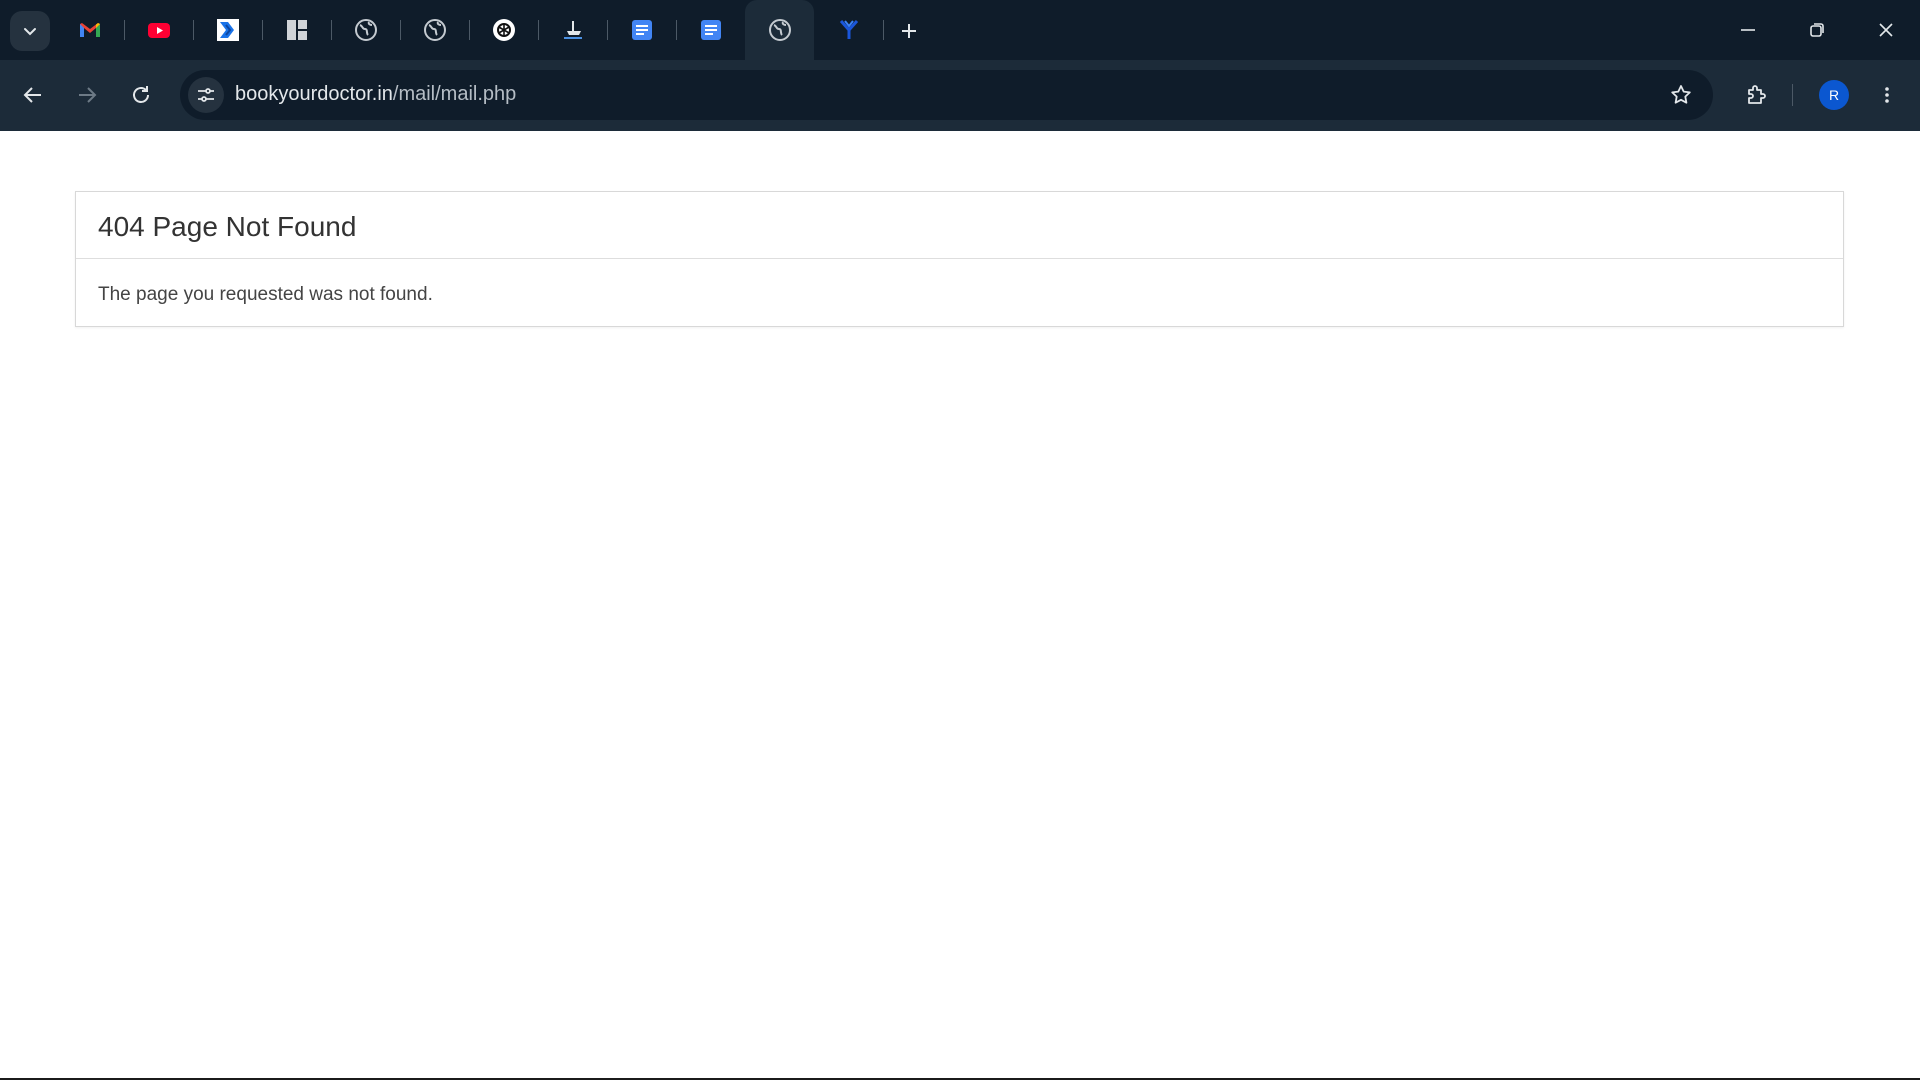 The width and height of the screenshot is (1920, 1080). I want to click on reload-button, so click(141, 95).